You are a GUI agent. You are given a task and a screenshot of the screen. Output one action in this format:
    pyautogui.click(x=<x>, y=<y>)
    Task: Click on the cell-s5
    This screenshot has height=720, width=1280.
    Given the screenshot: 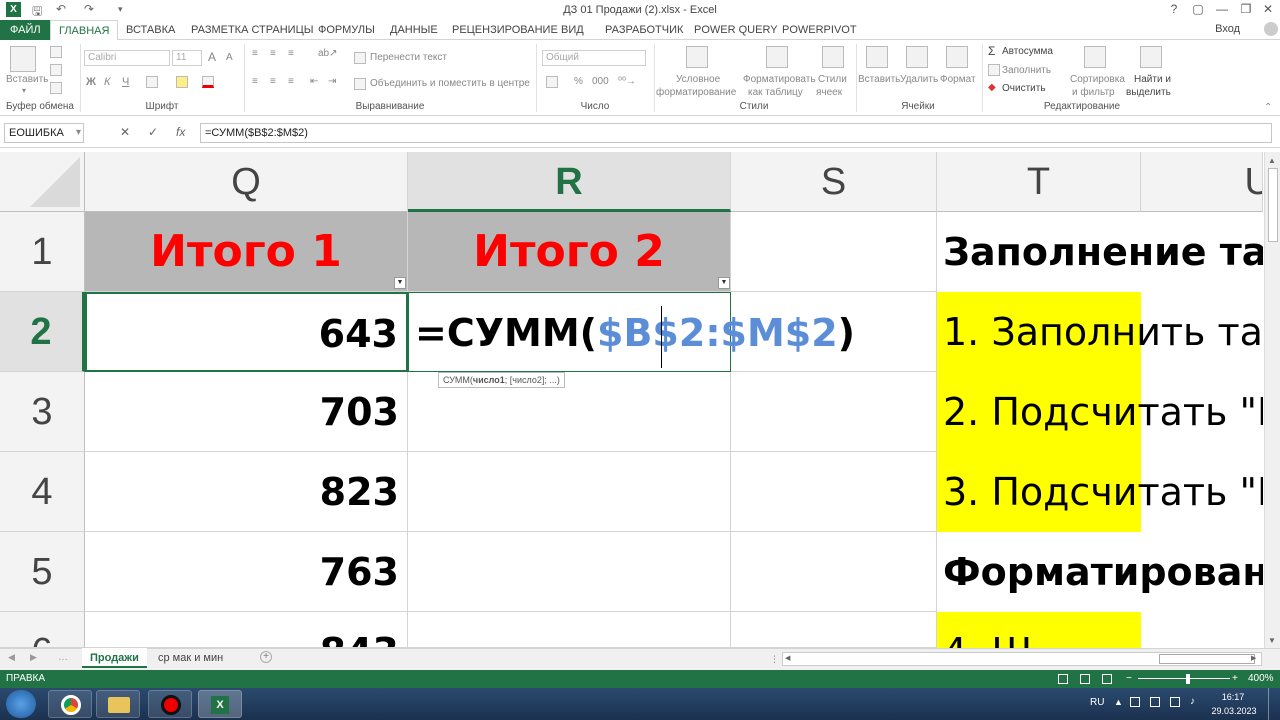 What is the action you would take?
    pyautogui.click(x=834, y=572)
    